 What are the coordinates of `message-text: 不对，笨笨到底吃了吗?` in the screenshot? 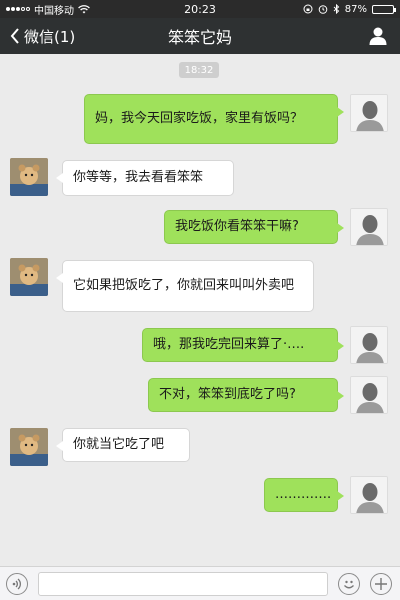 It's located at (227, 394).